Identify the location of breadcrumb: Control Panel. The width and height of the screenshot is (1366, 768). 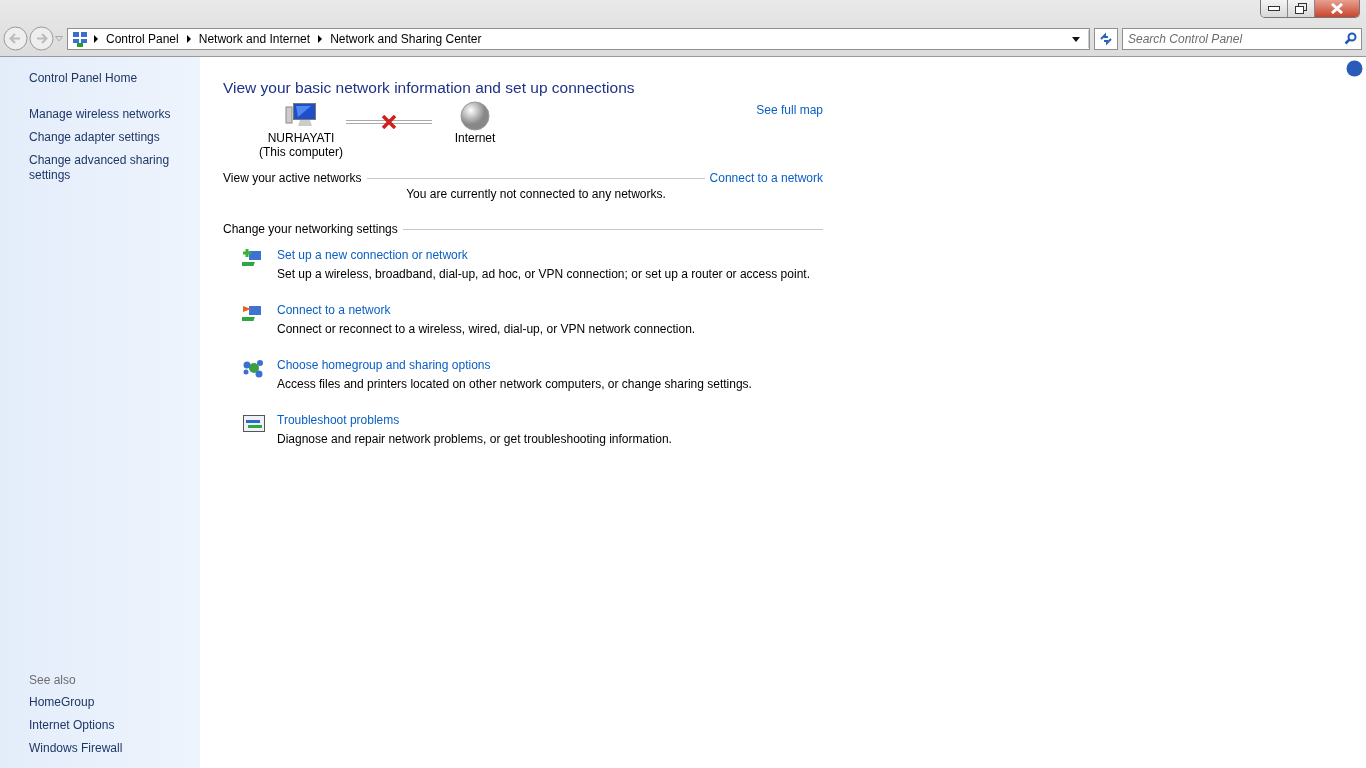
(142, 38).